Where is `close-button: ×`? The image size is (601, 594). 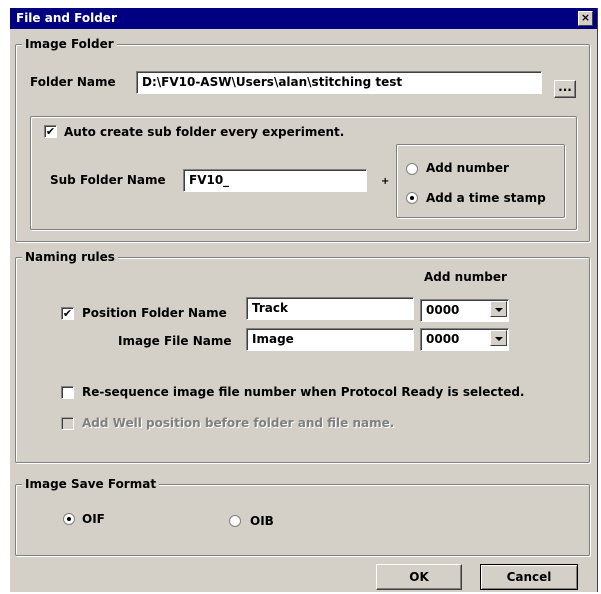 close-button: × is located at coordinates (585, 18).